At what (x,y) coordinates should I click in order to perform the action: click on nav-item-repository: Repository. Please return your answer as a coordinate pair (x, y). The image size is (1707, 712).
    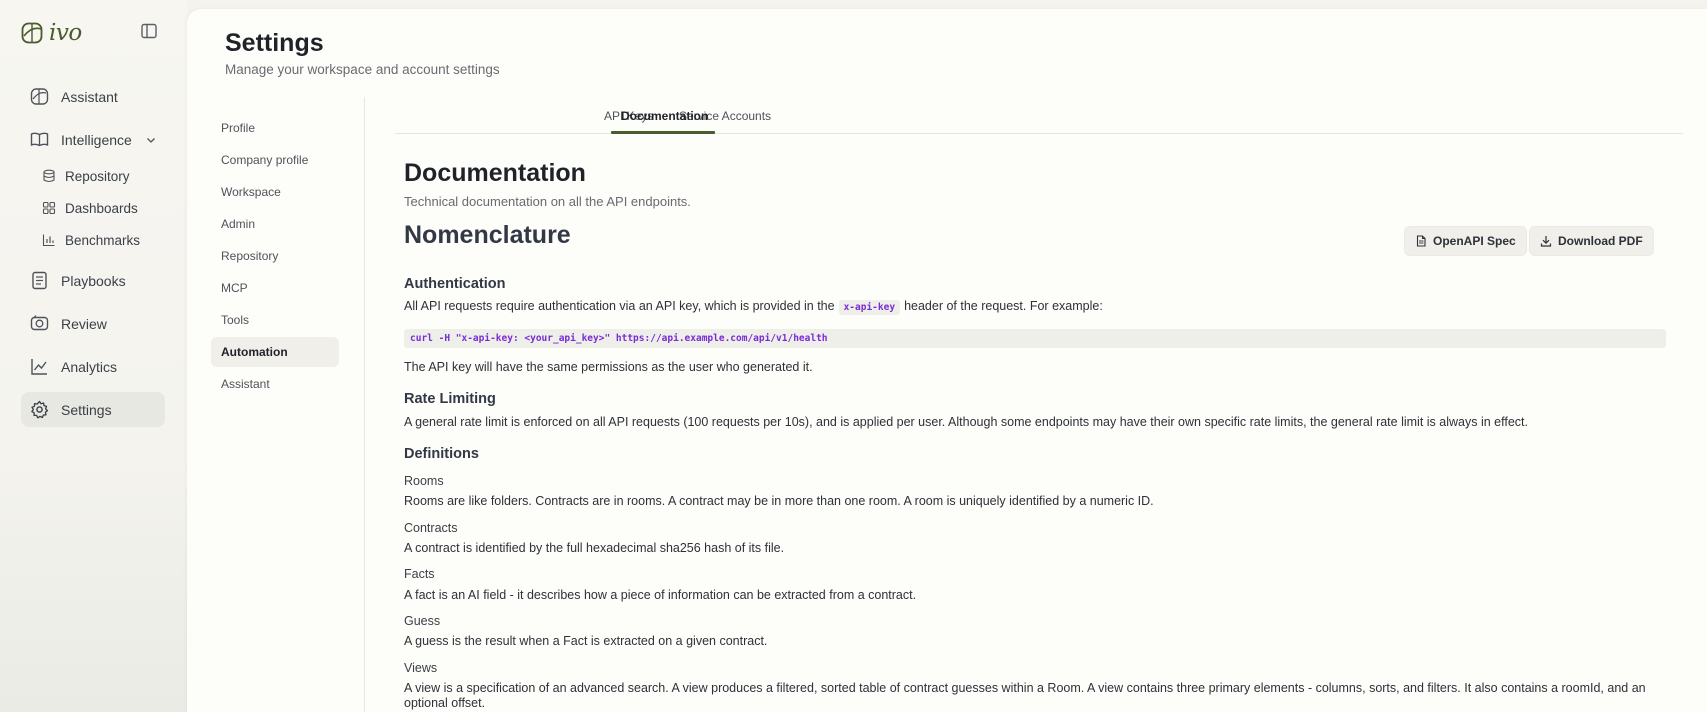
    Looking at the image, I should click on (93, 176).